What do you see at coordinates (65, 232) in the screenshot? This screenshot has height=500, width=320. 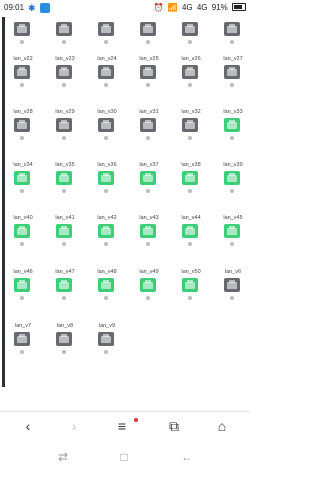 I see `port-item: lan_v41` at bounding box center [65, 232].